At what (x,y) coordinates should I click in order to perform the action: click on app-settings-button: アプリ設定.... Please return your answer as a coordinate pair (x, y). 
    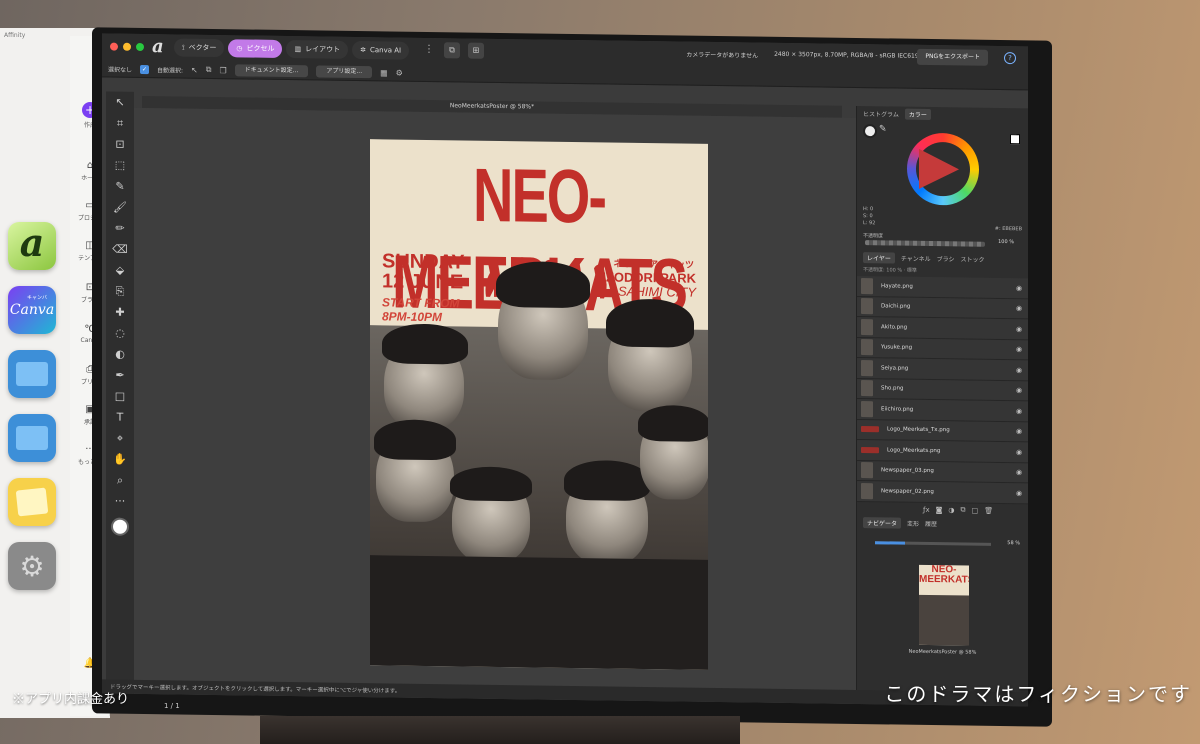
    Looking at the image, I should click on (344, 72).